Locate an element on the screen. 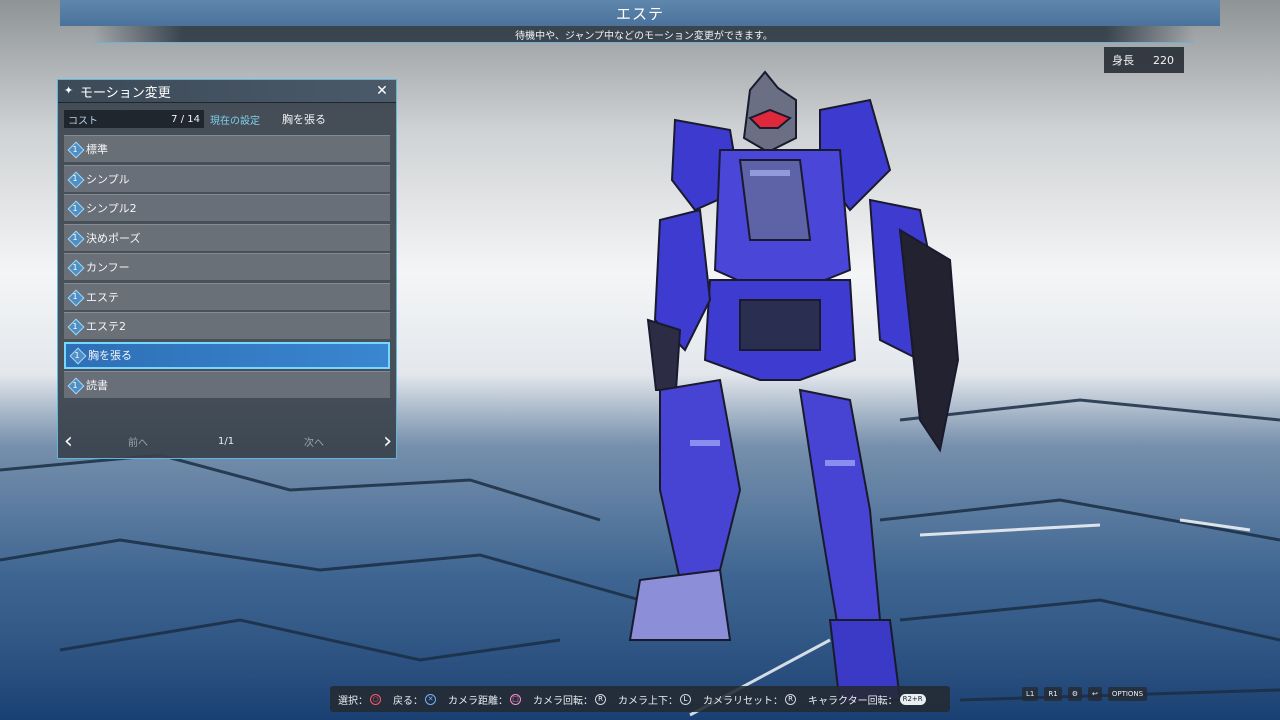 This screenshot has width=1280, height=720. motion-item-label: エステ is located at coordinates (102, 297).